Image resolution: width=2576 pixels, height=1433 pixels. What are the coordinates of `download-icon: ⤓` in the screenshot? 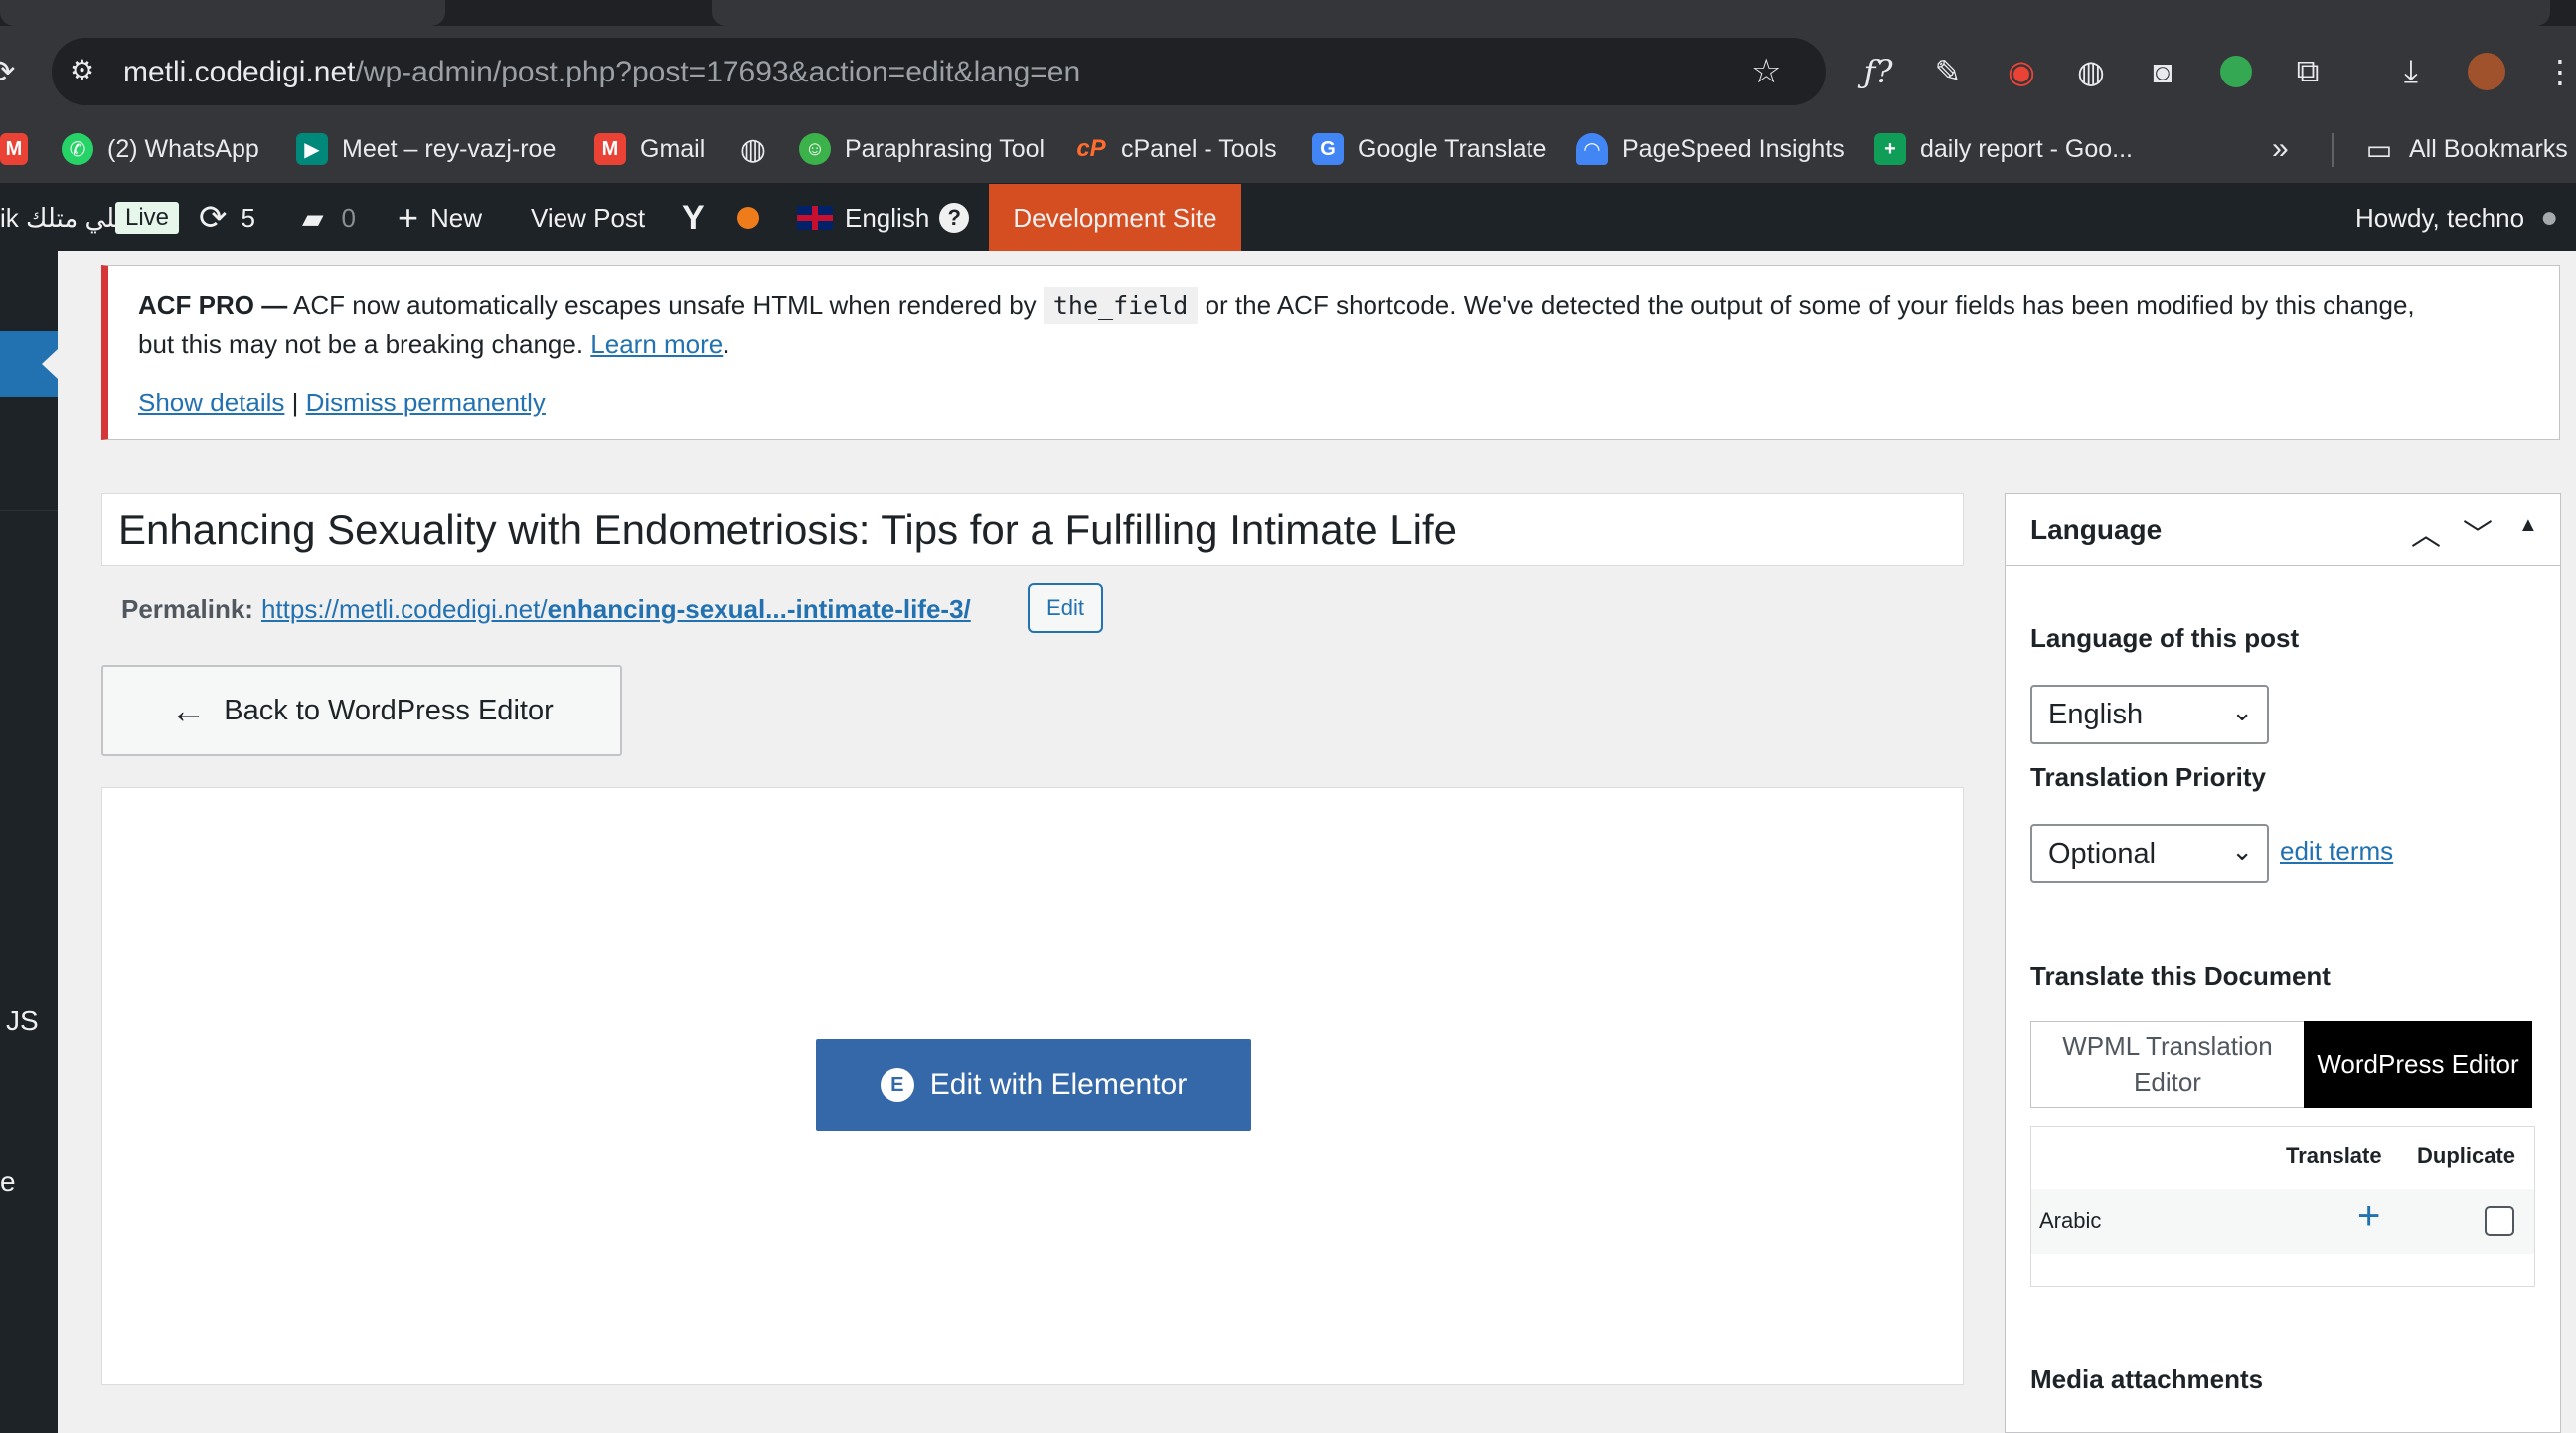 It's located at (2411, 71).